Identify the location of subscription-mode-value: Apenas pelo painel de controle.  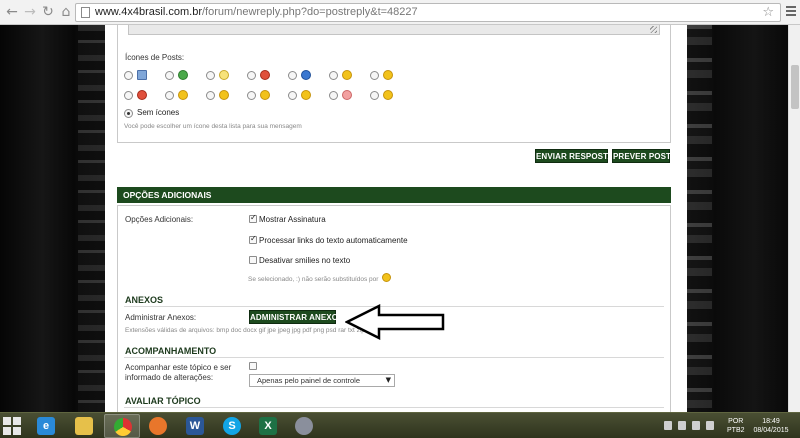
(308, 380).